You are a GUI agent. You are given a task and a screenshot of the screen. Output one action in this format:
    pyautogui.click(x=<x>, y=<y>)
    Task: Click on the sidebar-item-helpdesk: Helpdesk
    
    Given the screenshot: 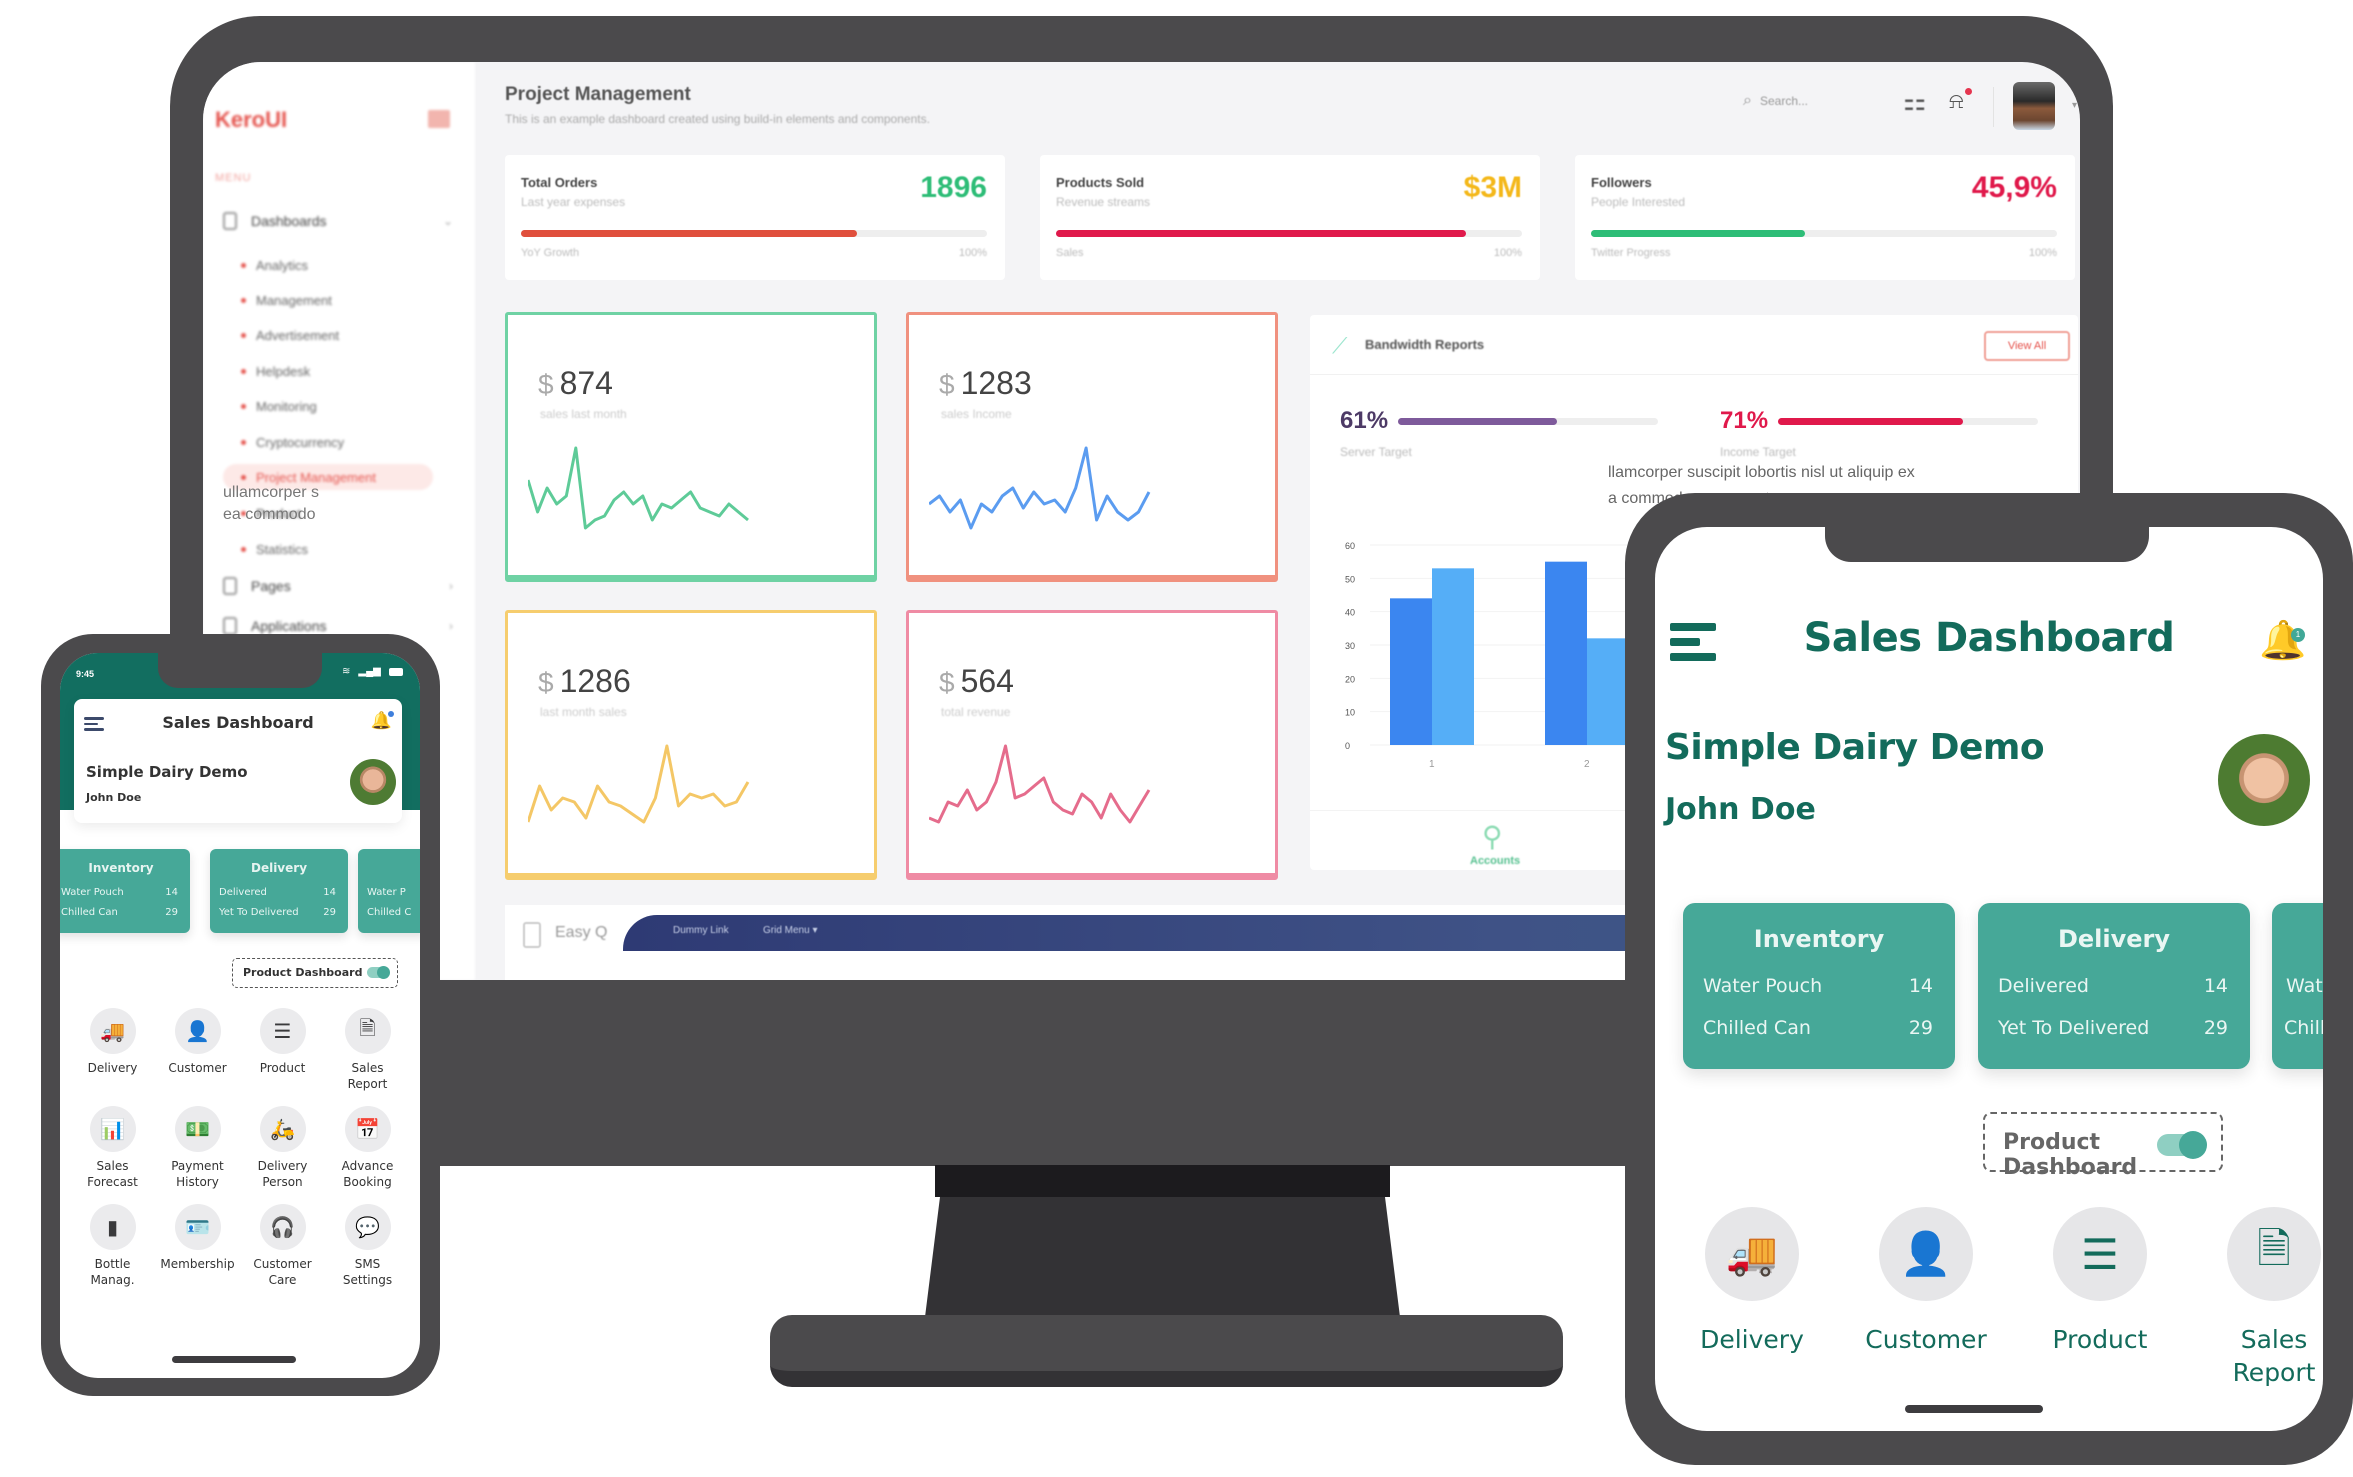 What is the action you would take?
    pyautogui.click(x=341, y=371)
    